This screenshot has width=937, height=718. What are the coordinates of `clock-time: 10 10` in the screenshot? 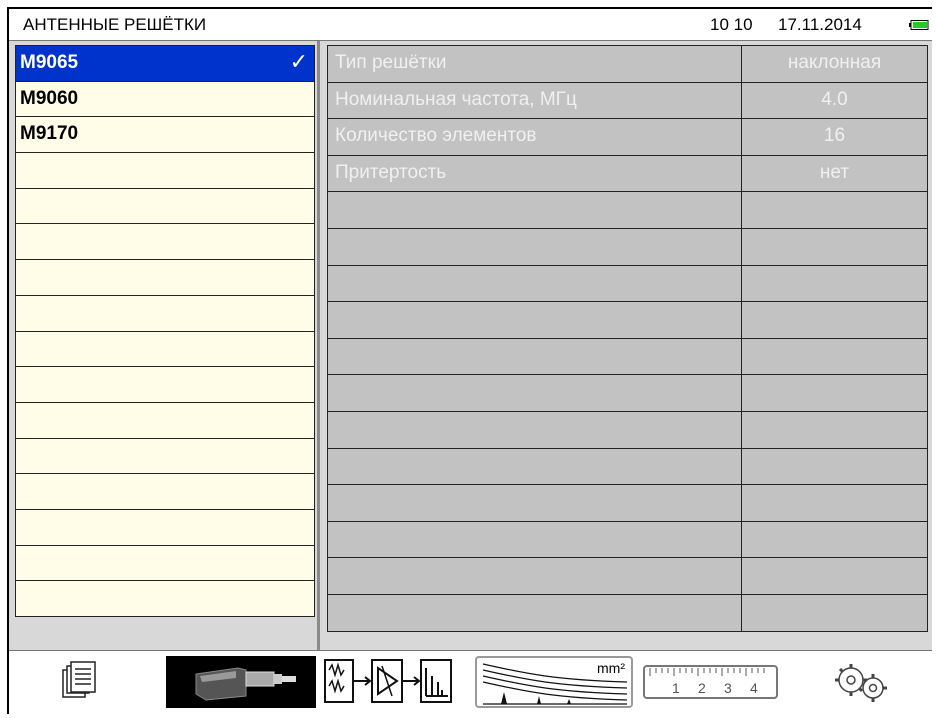 It's located at (731, 24).